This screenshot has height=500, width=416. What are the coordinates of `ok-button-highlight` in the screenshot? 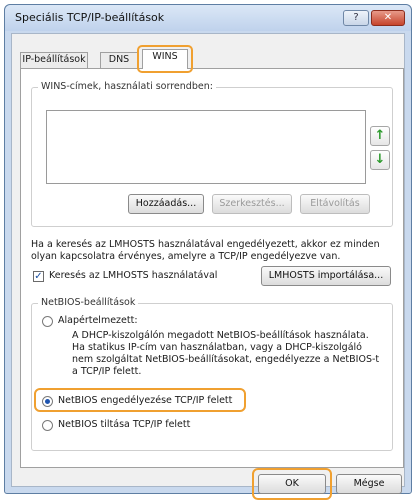 It's located at (292, 484).